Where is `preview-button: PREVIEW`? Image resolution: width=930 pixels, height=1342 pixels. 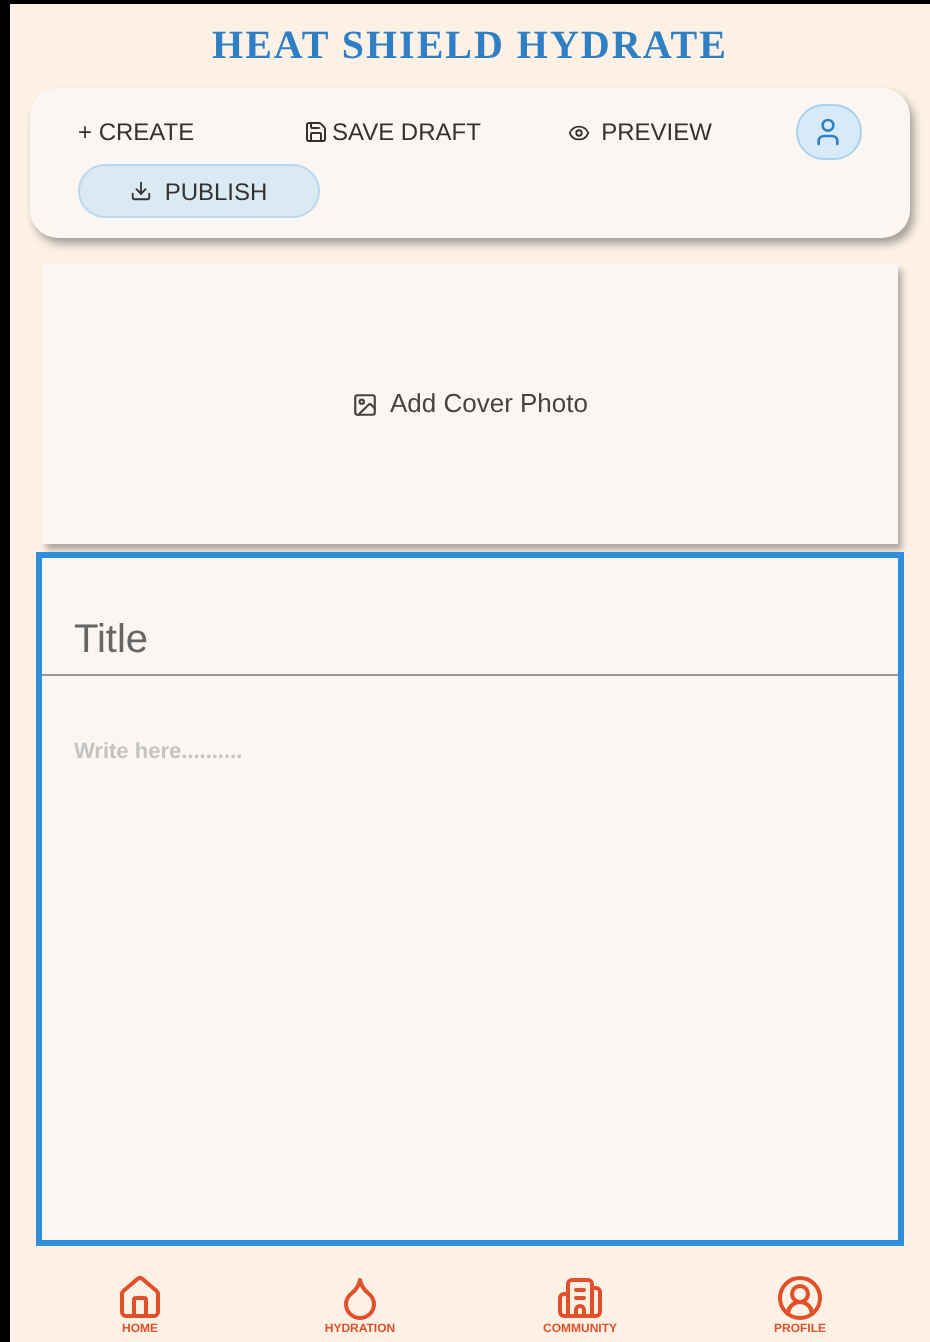 preview-button: PREVIEW is located at coordinates (681, 132).